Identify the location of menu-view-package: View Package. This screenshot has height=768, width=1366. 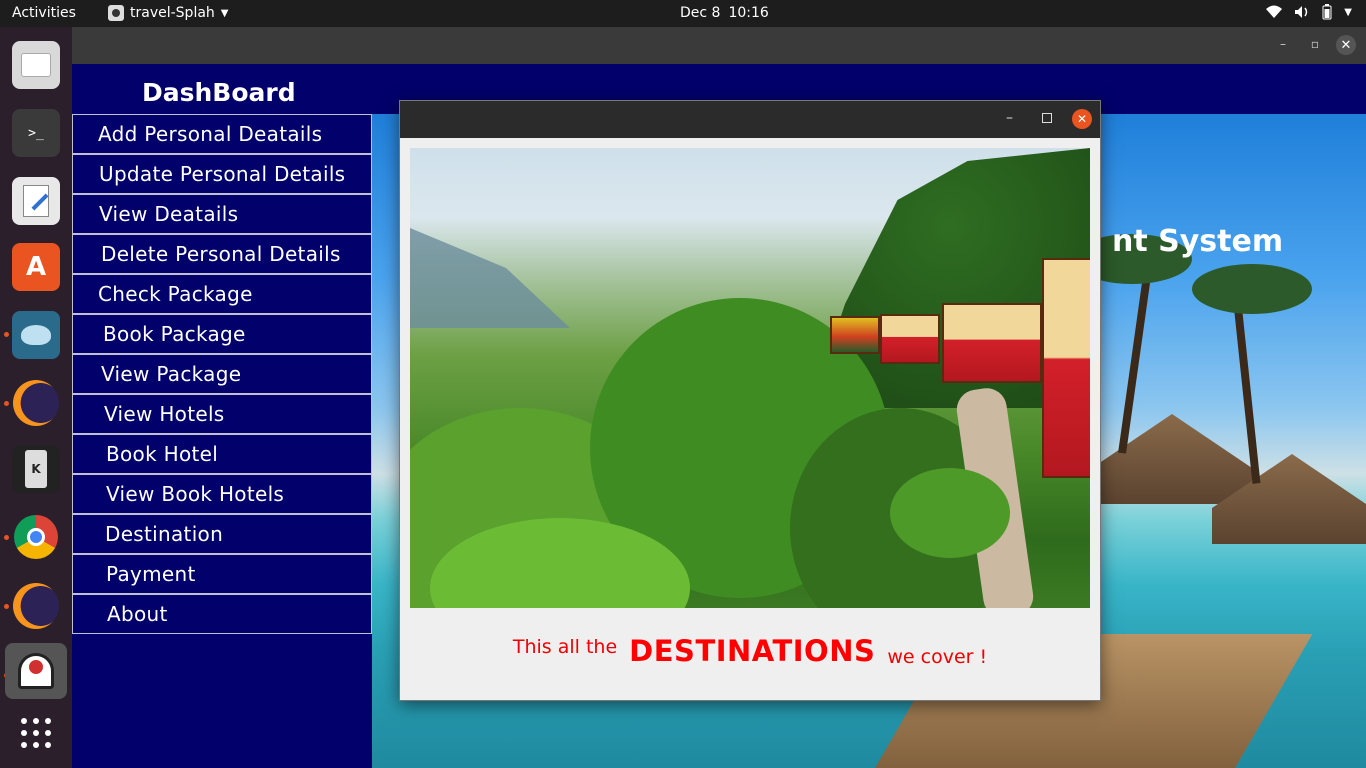
(222, 374).